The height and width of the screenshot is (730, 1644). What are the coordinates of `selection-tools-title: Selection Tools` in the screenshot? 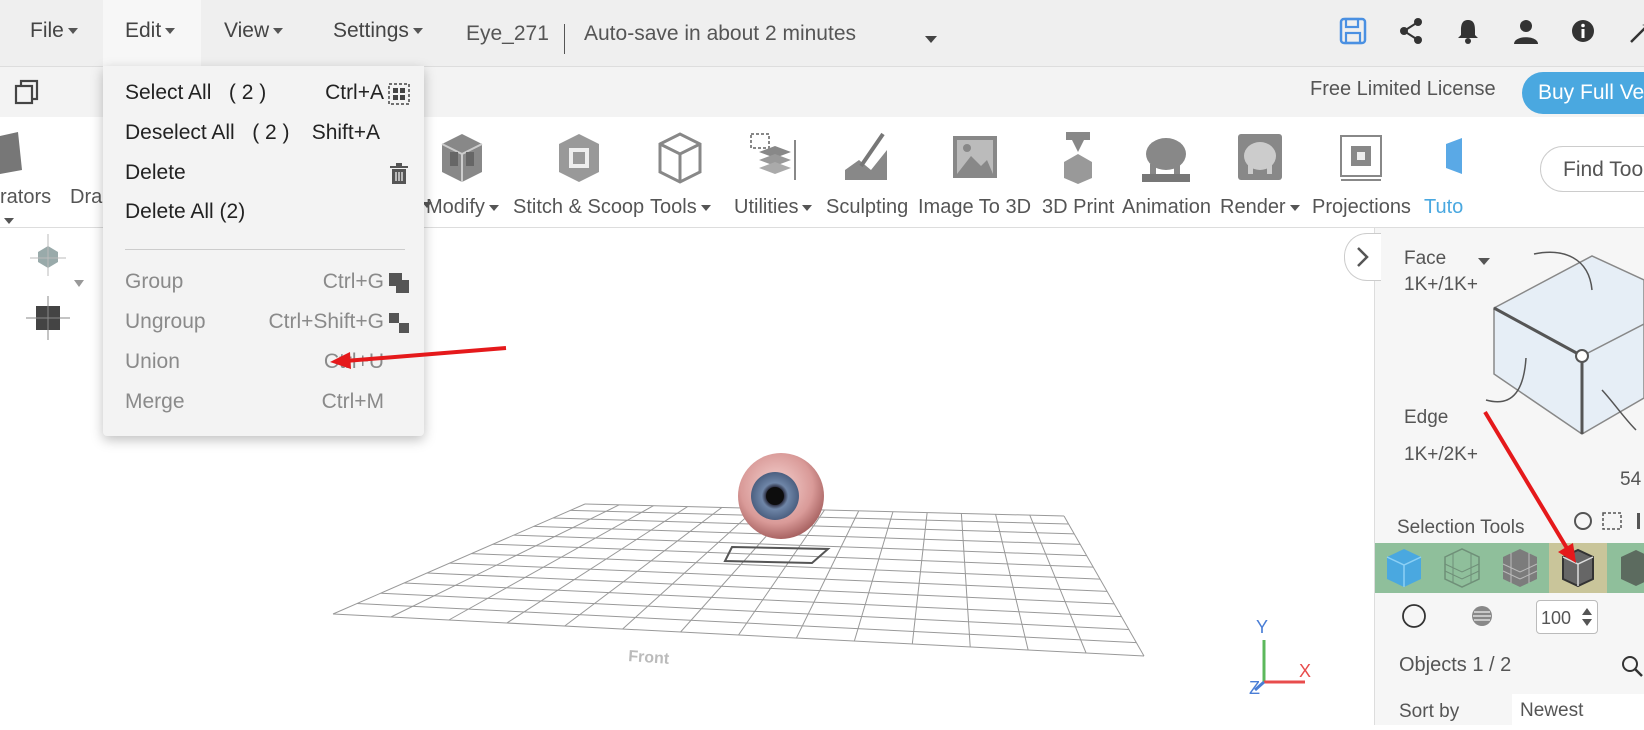 It's located at (1461, 527).